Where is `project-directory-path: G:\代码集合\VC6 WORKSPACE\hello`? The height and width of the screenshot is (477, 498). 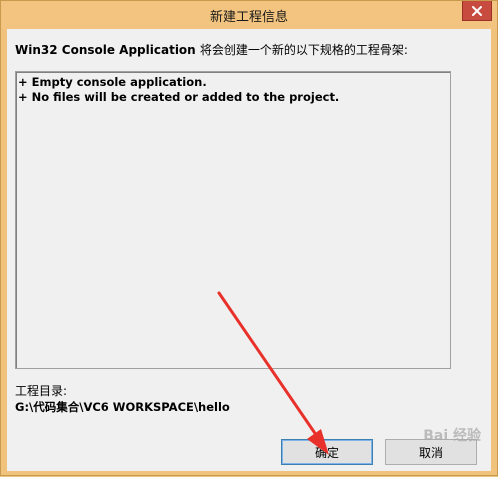 project-directory-path: G:\代码集合\VC6 WORKSPACE\hello is located at coordinates (122, 407).